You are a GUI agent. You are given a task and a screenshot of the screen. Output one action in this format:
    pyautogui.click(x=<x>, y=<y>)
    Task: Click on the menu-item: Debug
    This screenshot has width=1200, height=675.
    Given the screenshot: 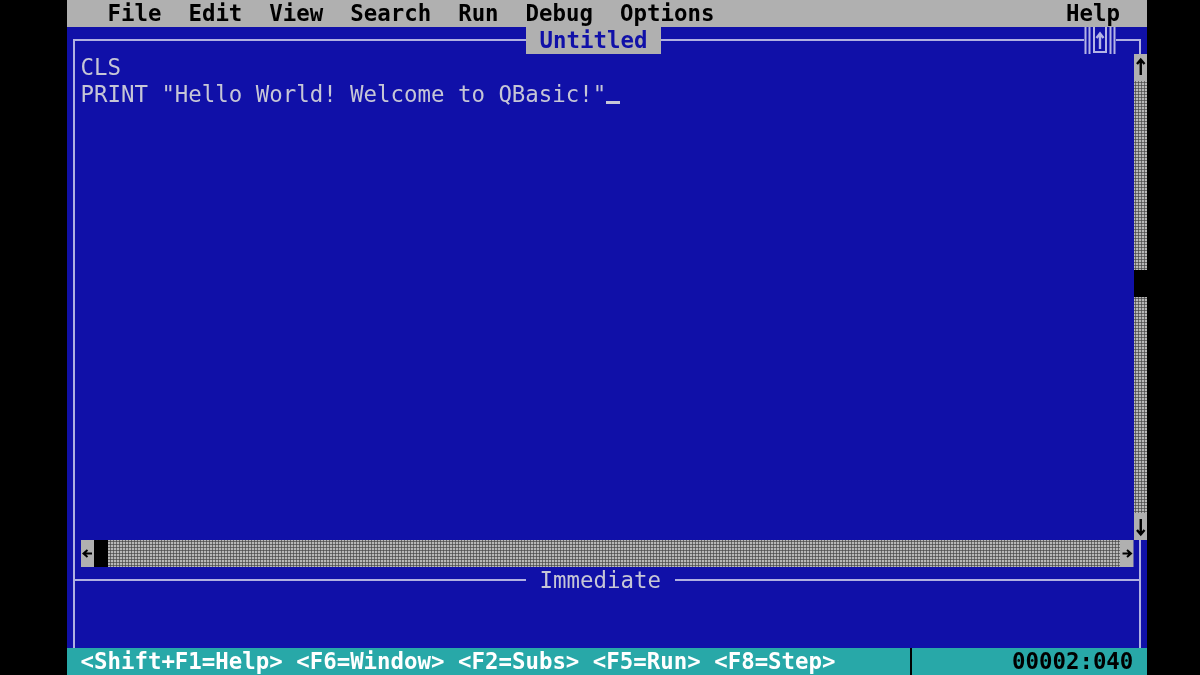 What is the action you would take?
    pyautogui.click(x=559, y=13)
    